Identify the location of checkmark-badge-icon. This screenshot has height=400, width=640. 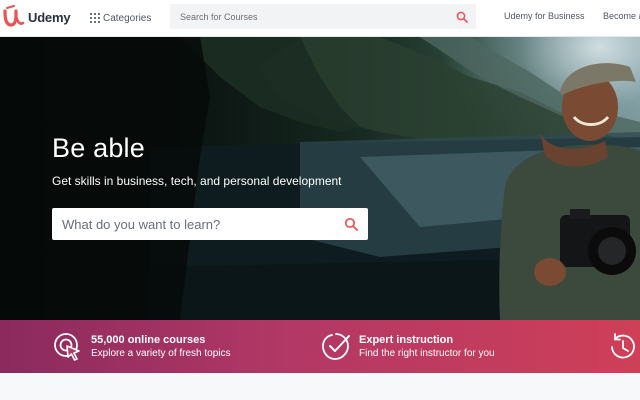
(336, 346).